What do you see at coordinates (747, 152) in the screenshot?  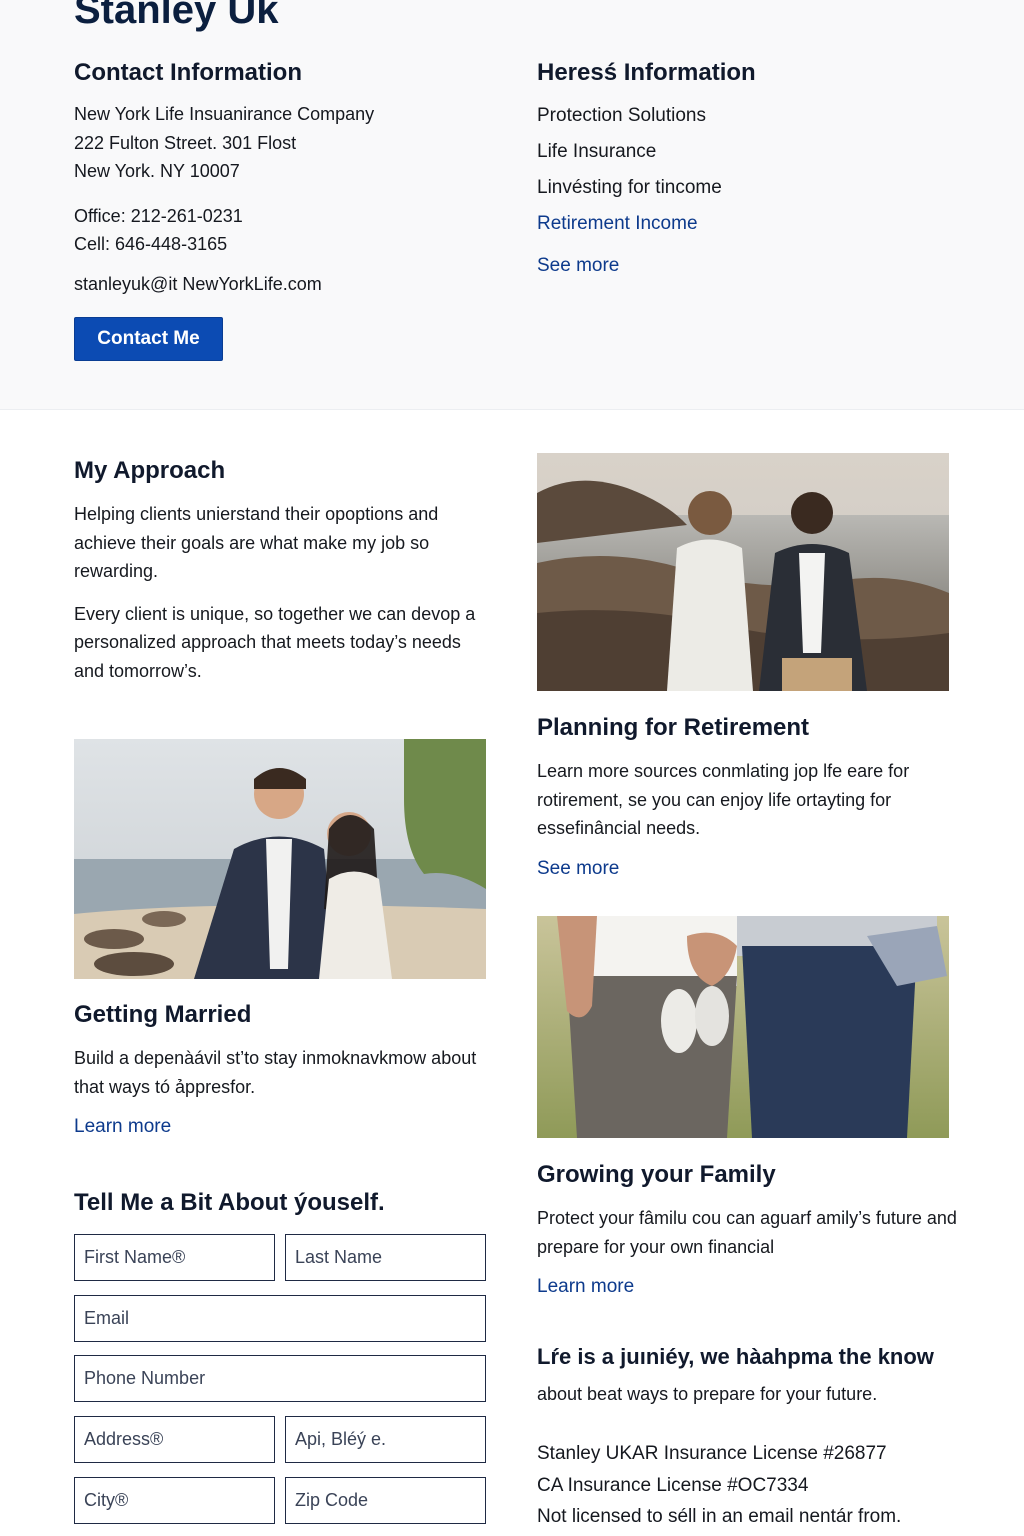 I see `info-item-life-insurance: Life Insurance` at bounding box center [747, 152].